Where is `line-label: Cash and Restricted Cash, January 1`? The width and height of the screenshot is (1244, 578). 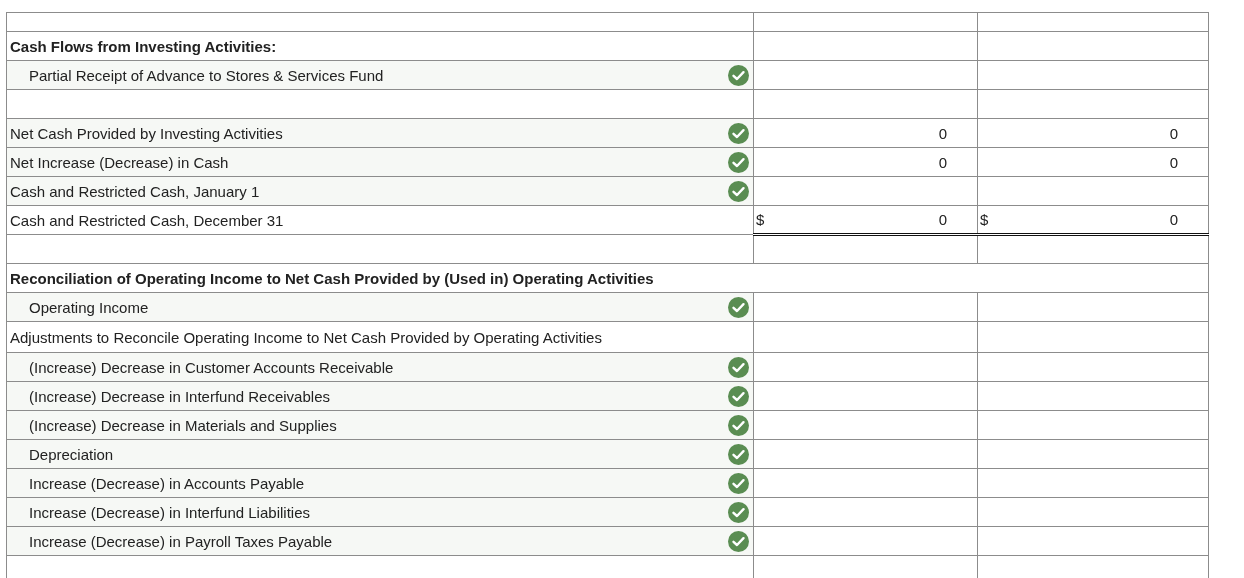 line-label: Cash and Restricted Cash, January 1 is located at coordinates (135, 191).